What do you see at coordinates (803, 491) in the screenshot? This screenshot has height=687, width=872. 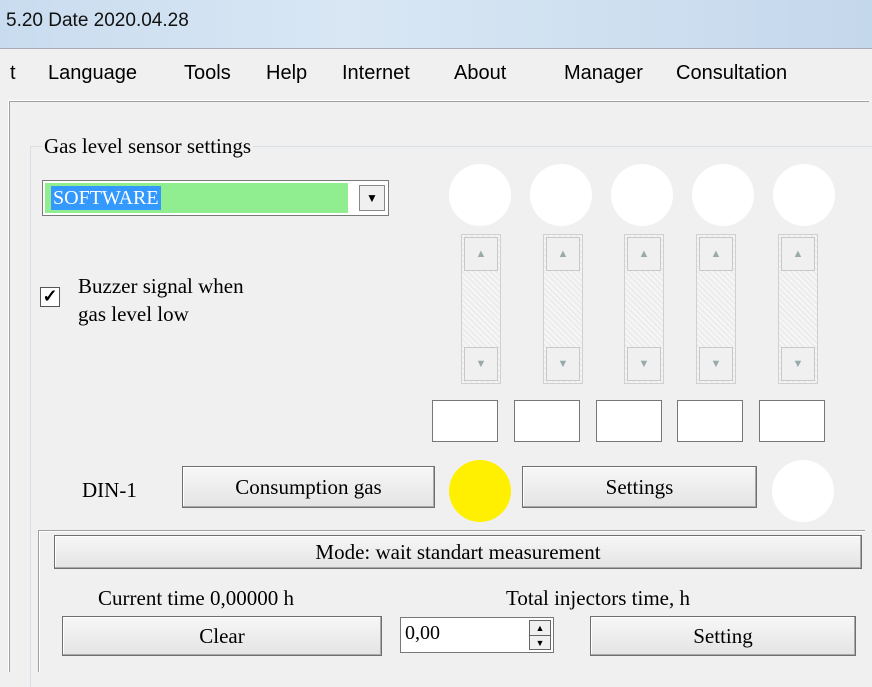 I see `settings-indicator` at bounding box center [803, 491].